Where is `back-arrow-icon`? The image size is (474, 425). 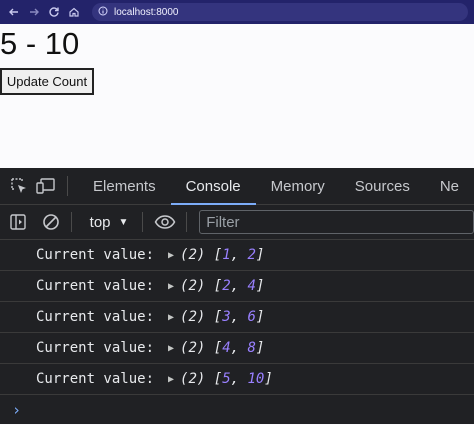 back-arrow-icon is located at coordinates (14, 12).